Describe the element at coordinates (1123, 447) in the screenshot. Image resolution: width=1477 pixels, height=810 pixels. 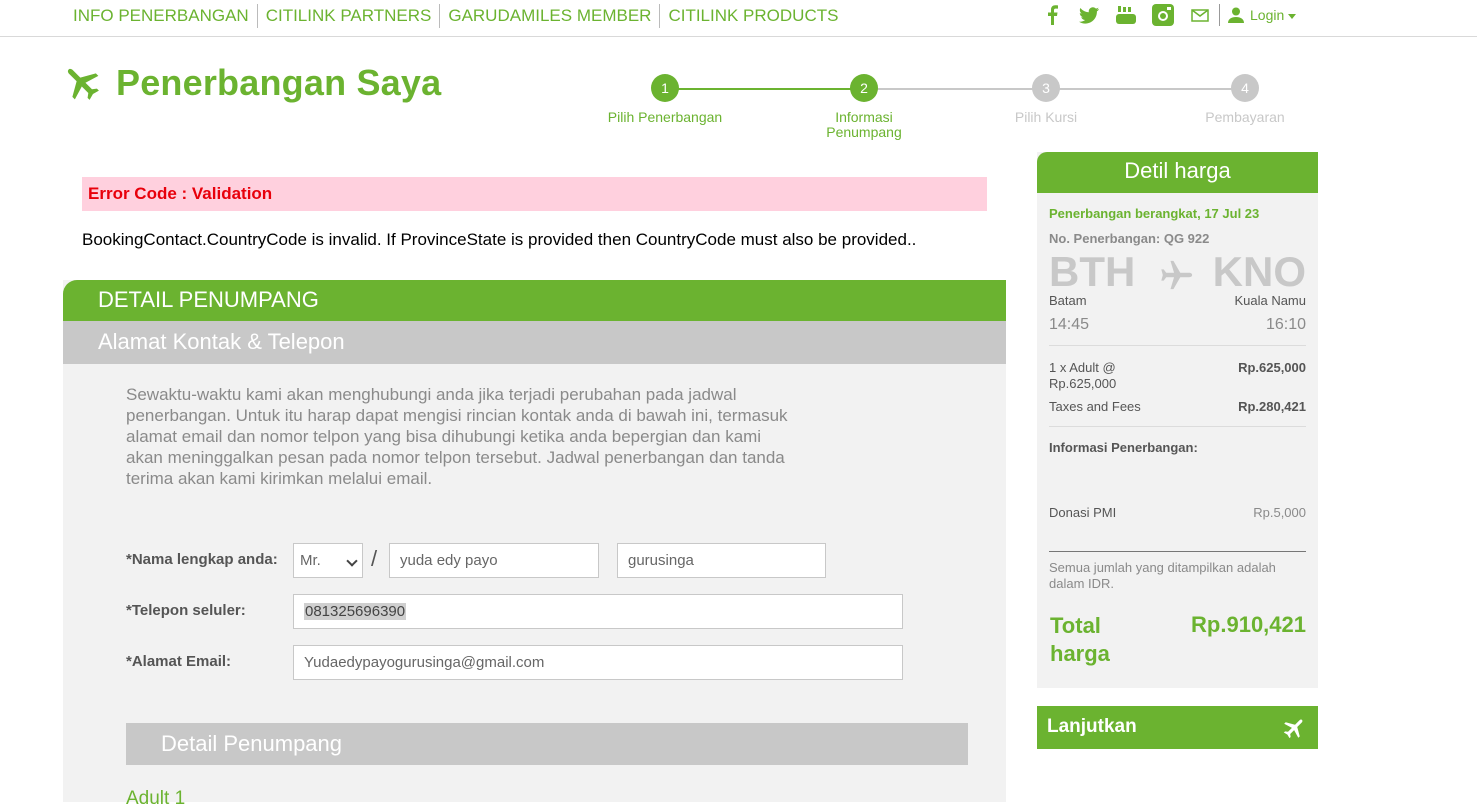
I see `flight-info-label: Informasi Penerbangan:` at that location.